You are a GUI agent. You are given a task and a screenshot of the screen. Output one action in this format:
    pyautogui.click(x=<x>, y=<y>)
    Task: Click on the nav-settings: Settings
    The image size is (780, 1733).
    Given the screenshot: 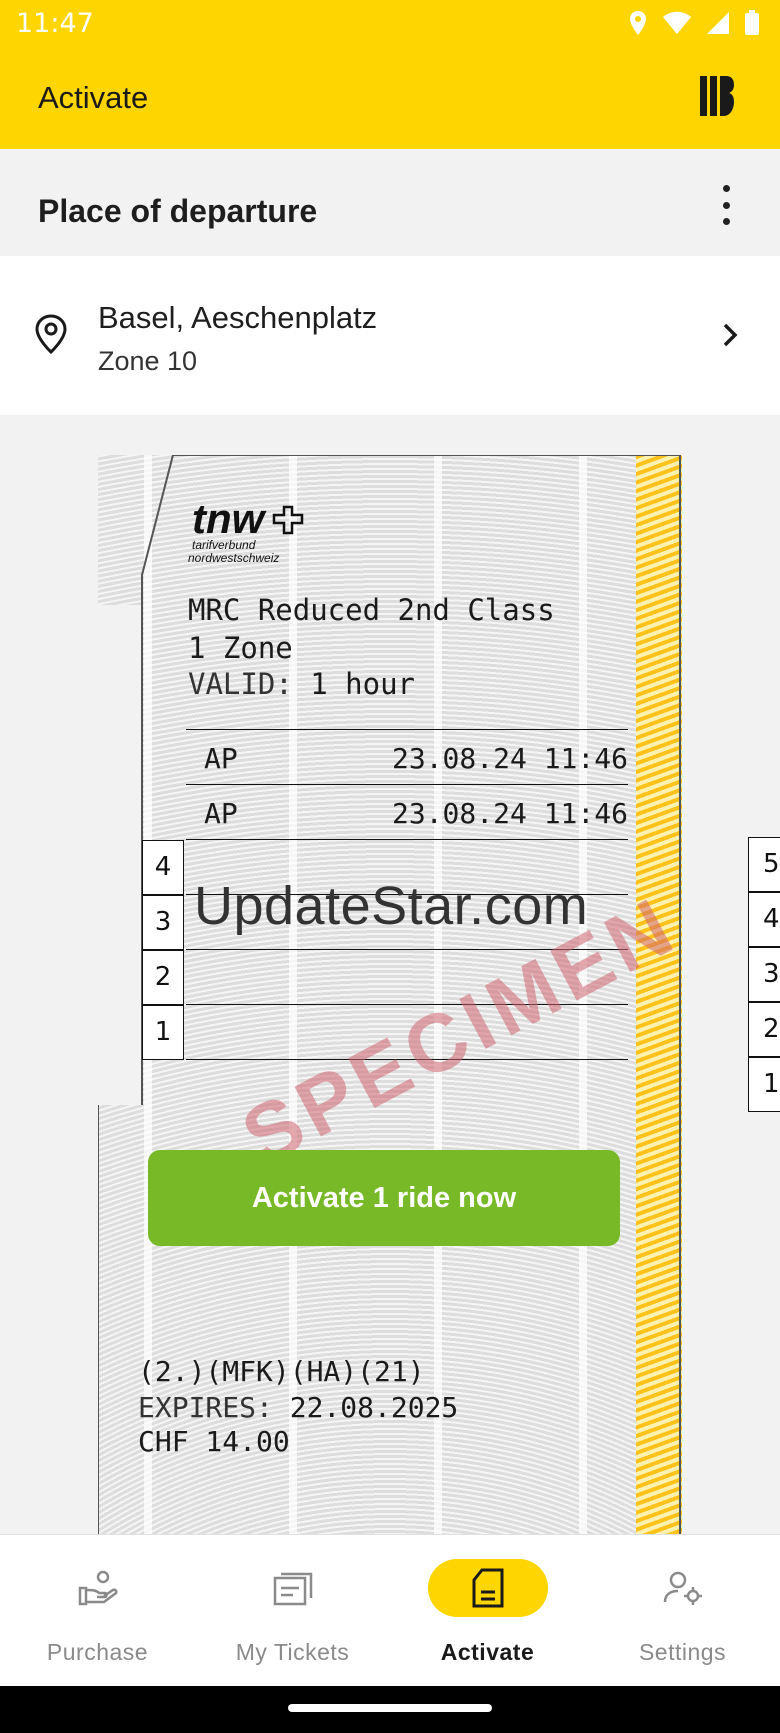 What is the action you would take?
    pyautogui.click(x=682, y=1611)
    